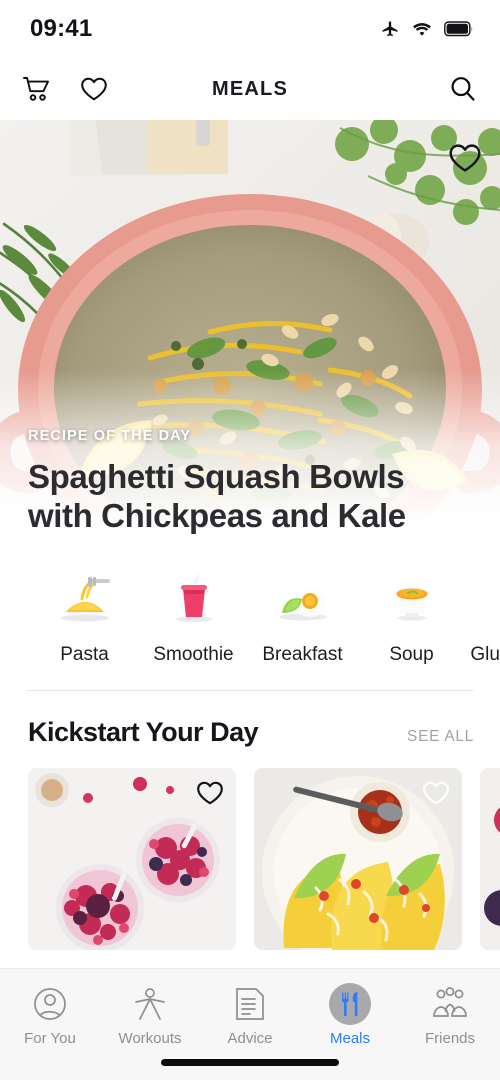  I want to click on status-time: 09:41, so click(61, 28).